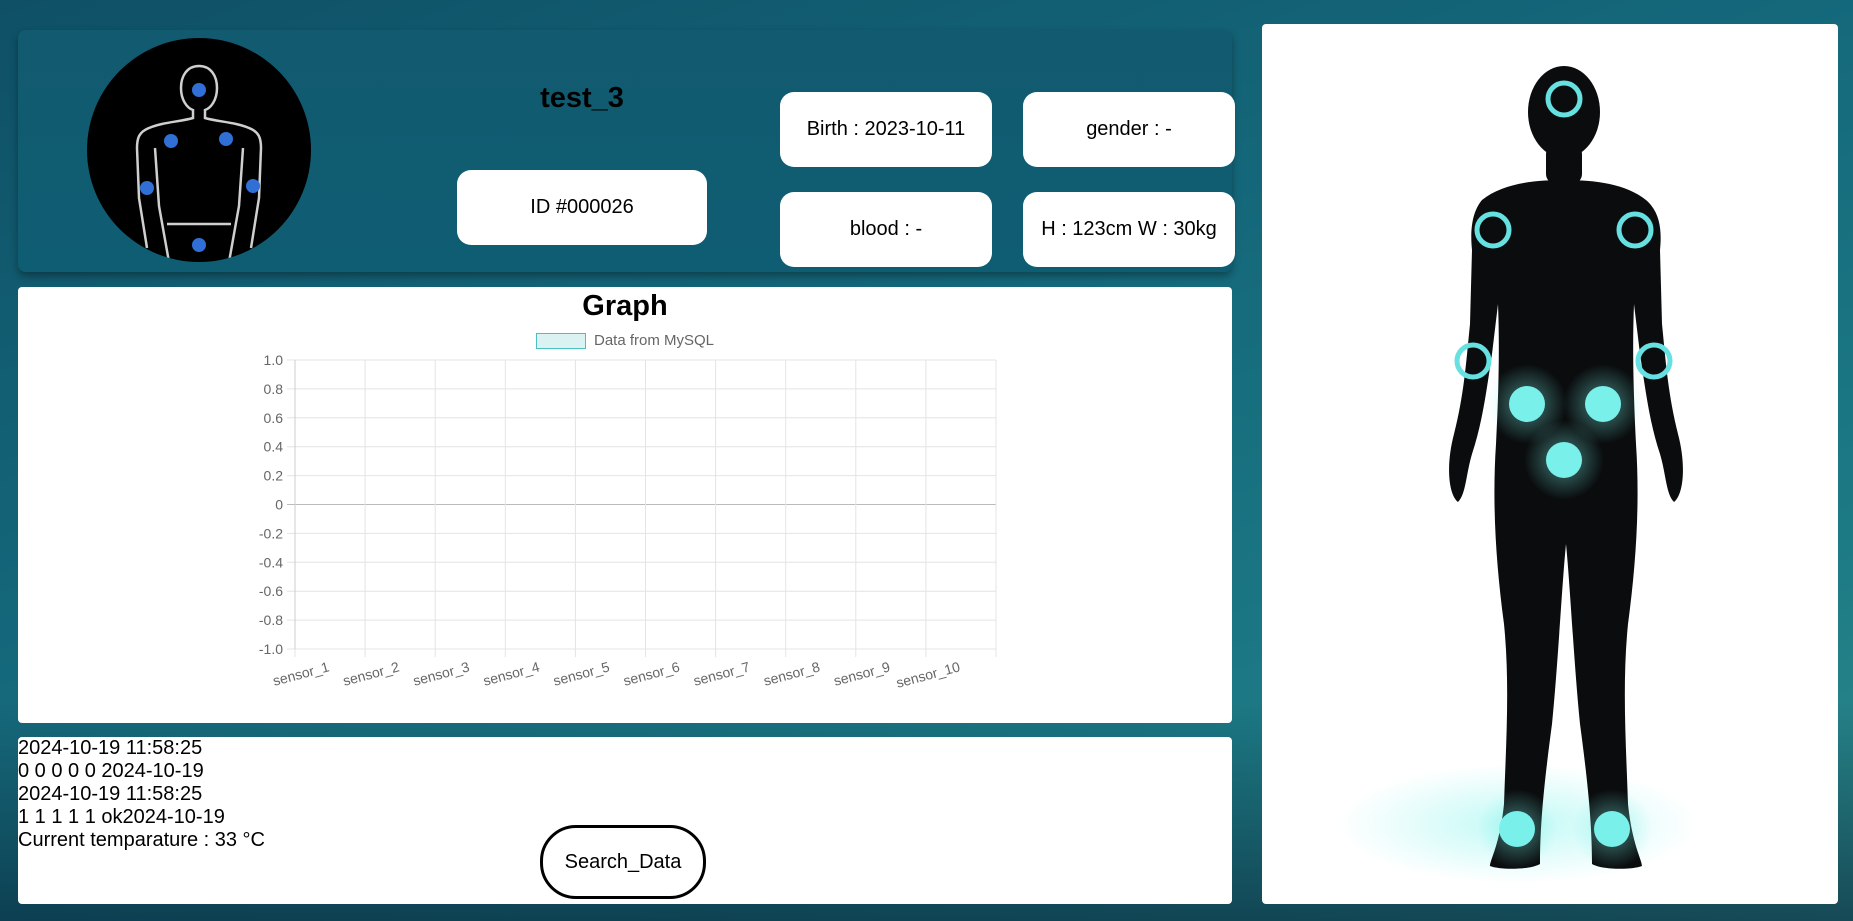  What do you see at coordinates (271, 562) in the screenshot?
I see `y-tick-label: -0.4` at bounding box center [271, 562].